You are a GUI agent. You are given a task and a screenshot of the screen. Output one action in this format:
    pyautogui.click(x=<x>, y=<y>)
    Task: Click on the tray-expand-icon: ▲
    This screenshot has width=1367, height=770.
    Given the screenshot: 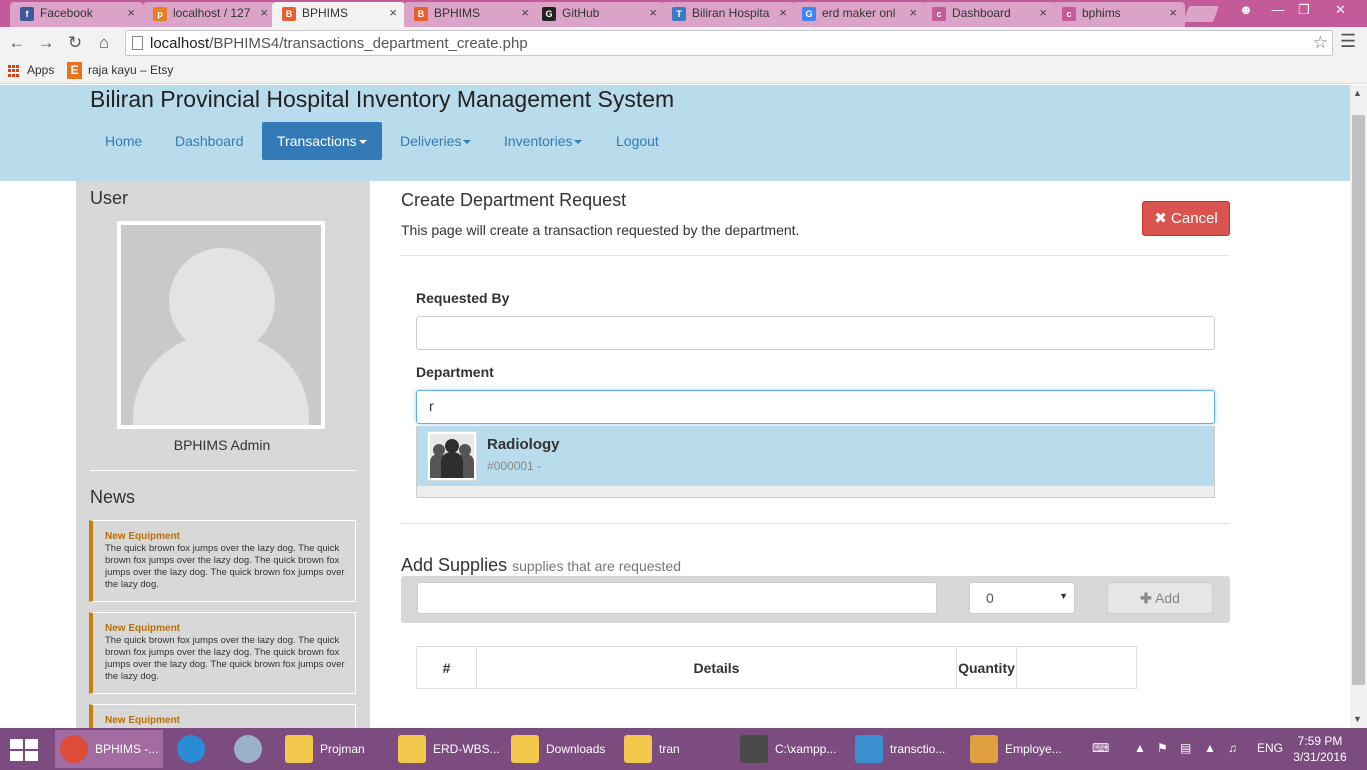 What is the action you would take?
    pyautogui.click(x=1141, y=748)
    